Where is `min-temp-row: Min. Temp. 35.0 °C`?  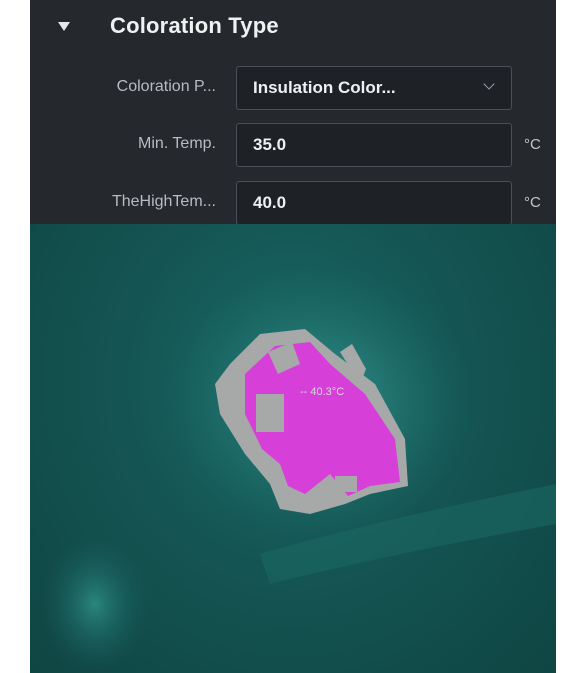
min-temp-row: Min. Temp. 35.0 °C is located at coordinates (293, 147).